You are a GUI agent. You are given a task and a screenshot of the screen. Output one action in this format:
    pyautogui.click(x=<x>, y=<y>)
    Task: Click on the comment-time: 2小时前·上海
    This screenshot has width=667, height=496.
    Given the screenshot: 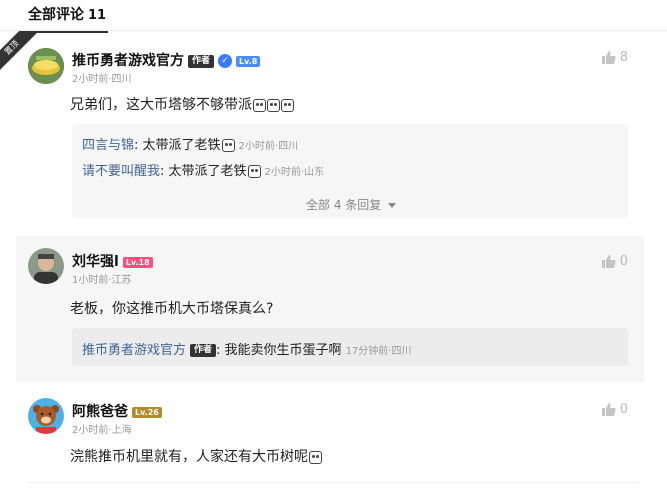 What is the action you would take?
    pyautogui.click(x=102, y=430)
    